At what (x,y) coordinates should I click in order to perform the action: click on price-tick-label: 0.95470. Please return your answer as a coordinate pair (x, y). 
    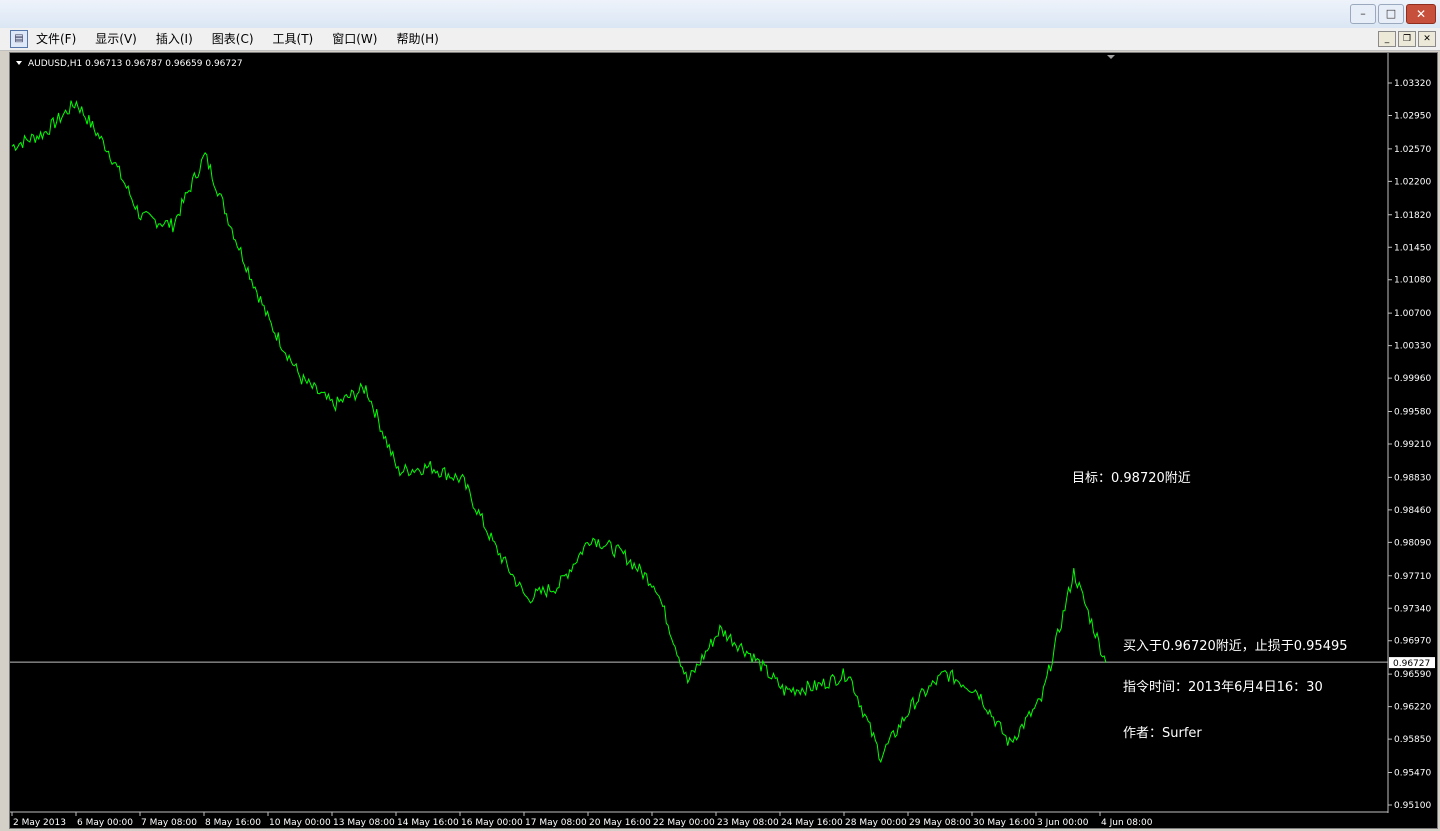
    Looking at the image, I should click on (1412, 774).